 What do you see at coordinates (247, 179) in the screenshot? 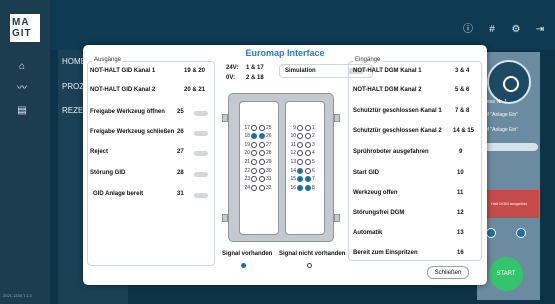
I see `pin-number: 23` at bounding box center [247, 179].